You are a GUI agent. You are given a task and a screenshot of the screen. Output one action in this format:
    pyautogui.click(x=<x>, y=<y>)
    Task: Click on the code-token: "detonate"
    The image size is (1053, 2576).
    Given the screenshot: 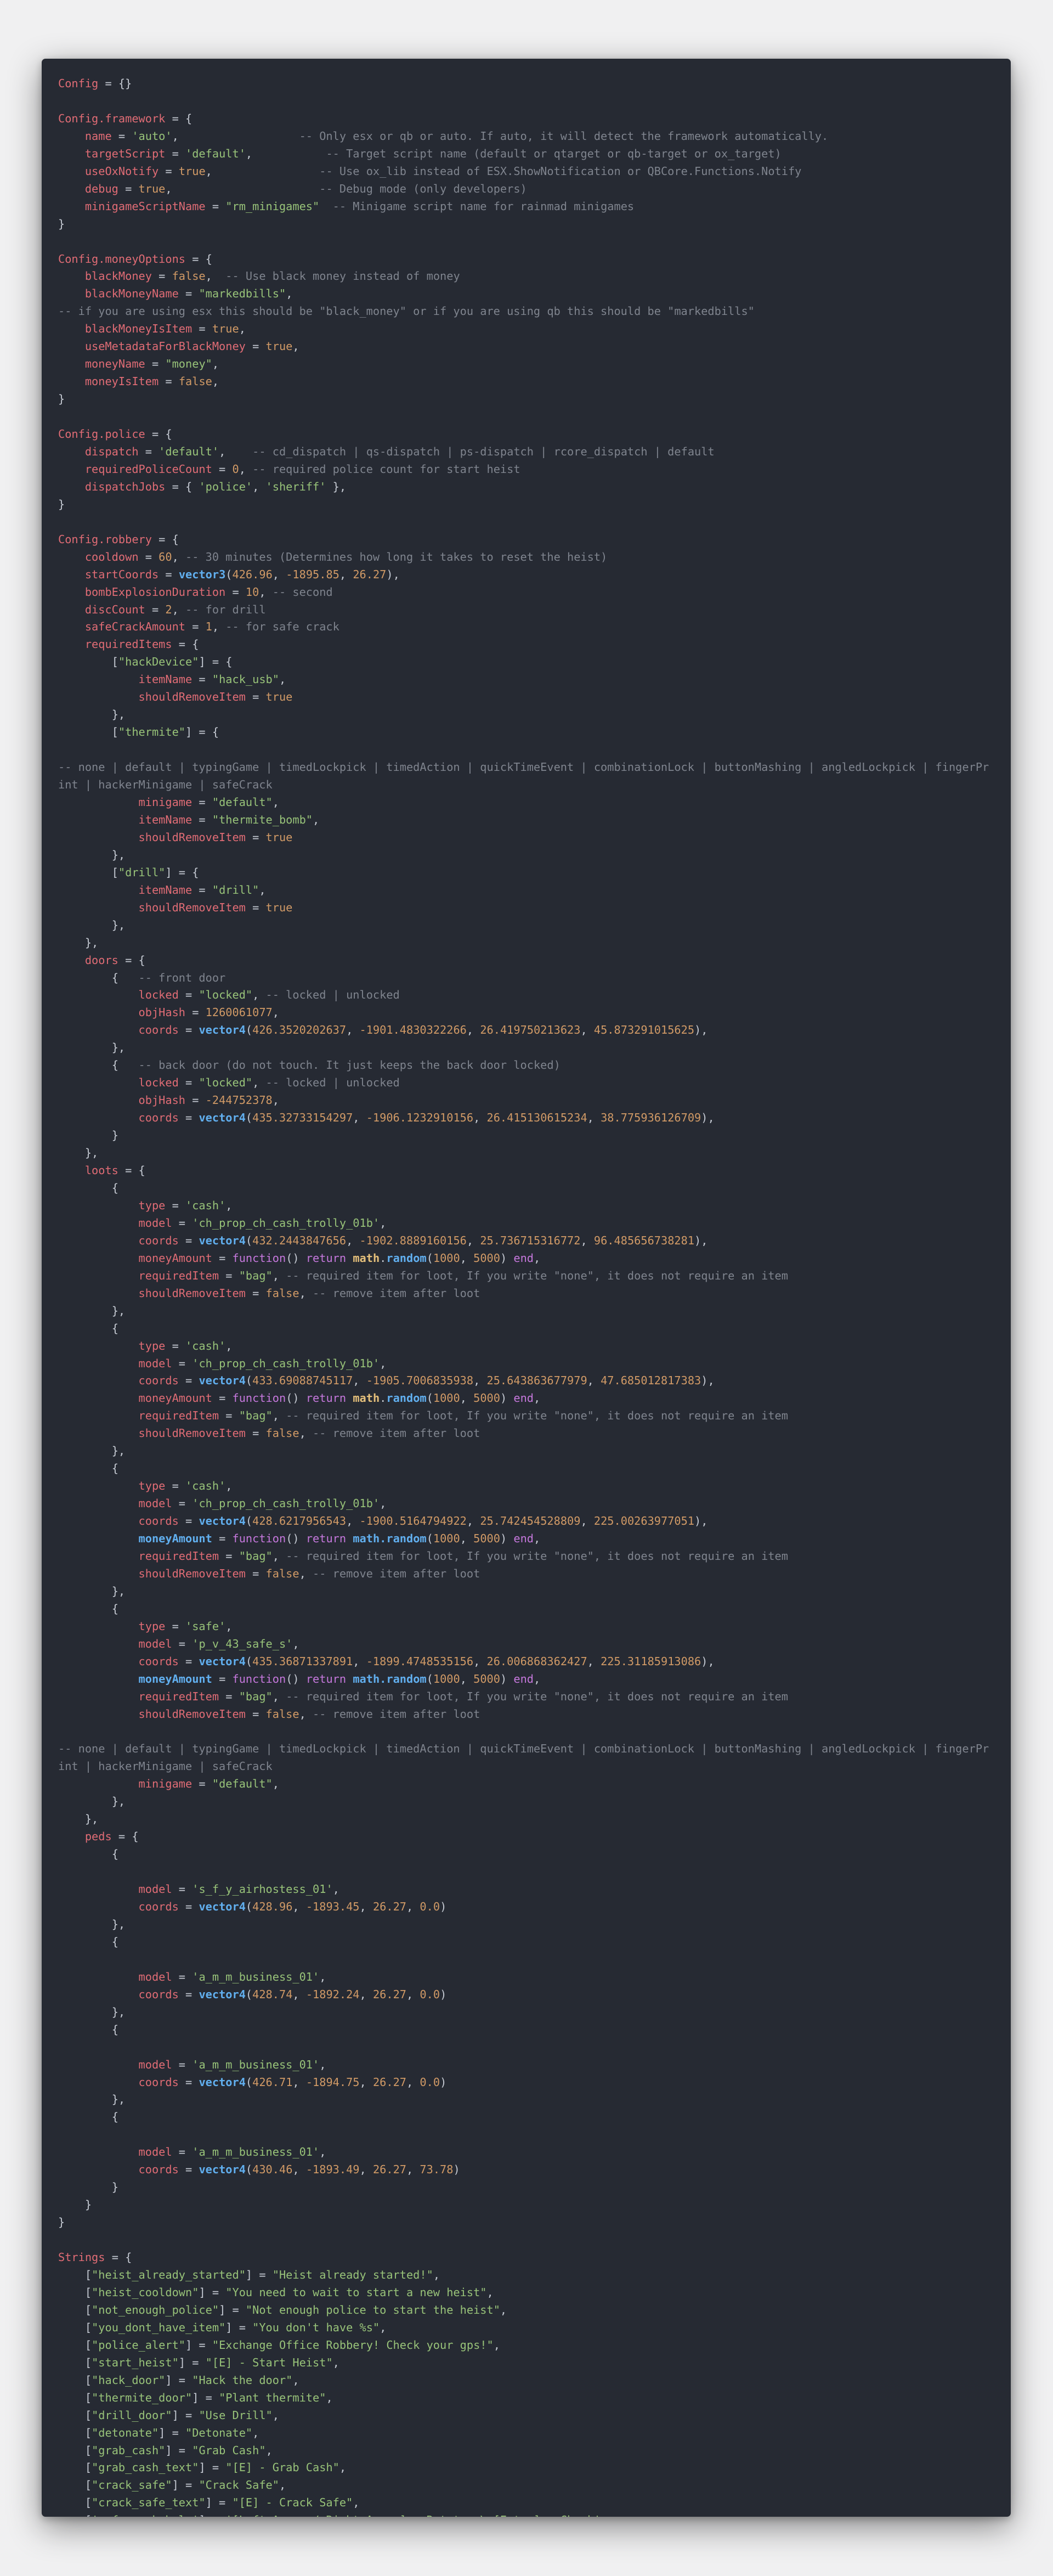 What is the action you would take?
    pyautogui.click(x=125, y=2433)
    